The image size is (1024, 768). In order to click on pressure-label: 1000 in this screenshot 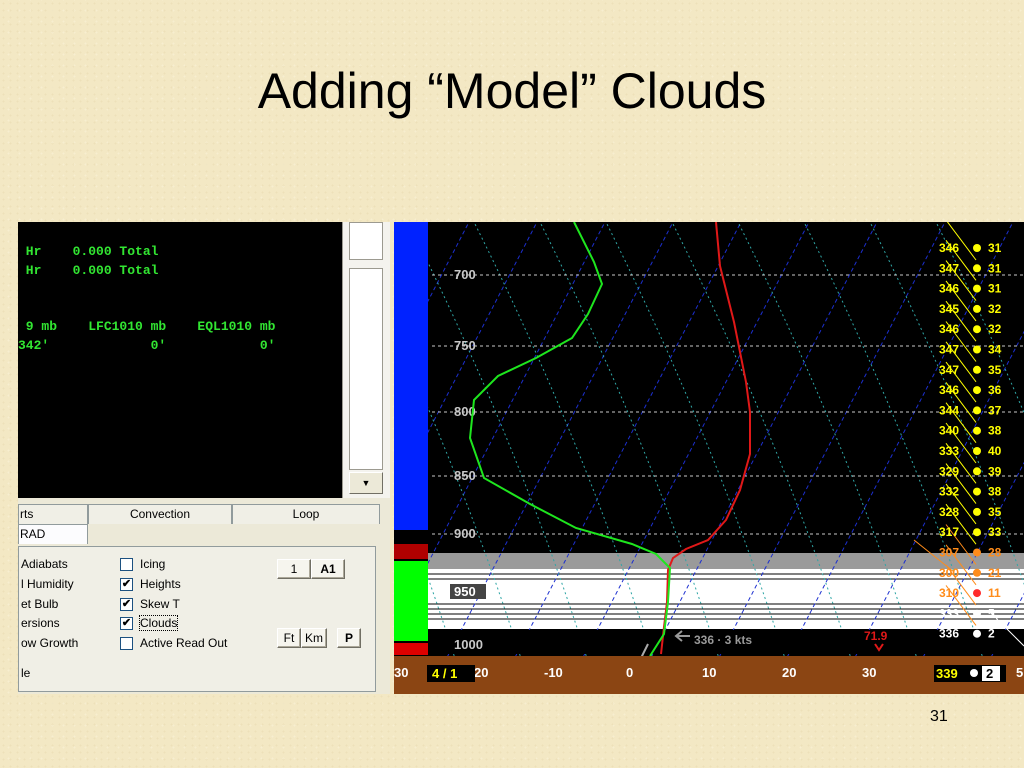, I will do `click(468, 644)`.